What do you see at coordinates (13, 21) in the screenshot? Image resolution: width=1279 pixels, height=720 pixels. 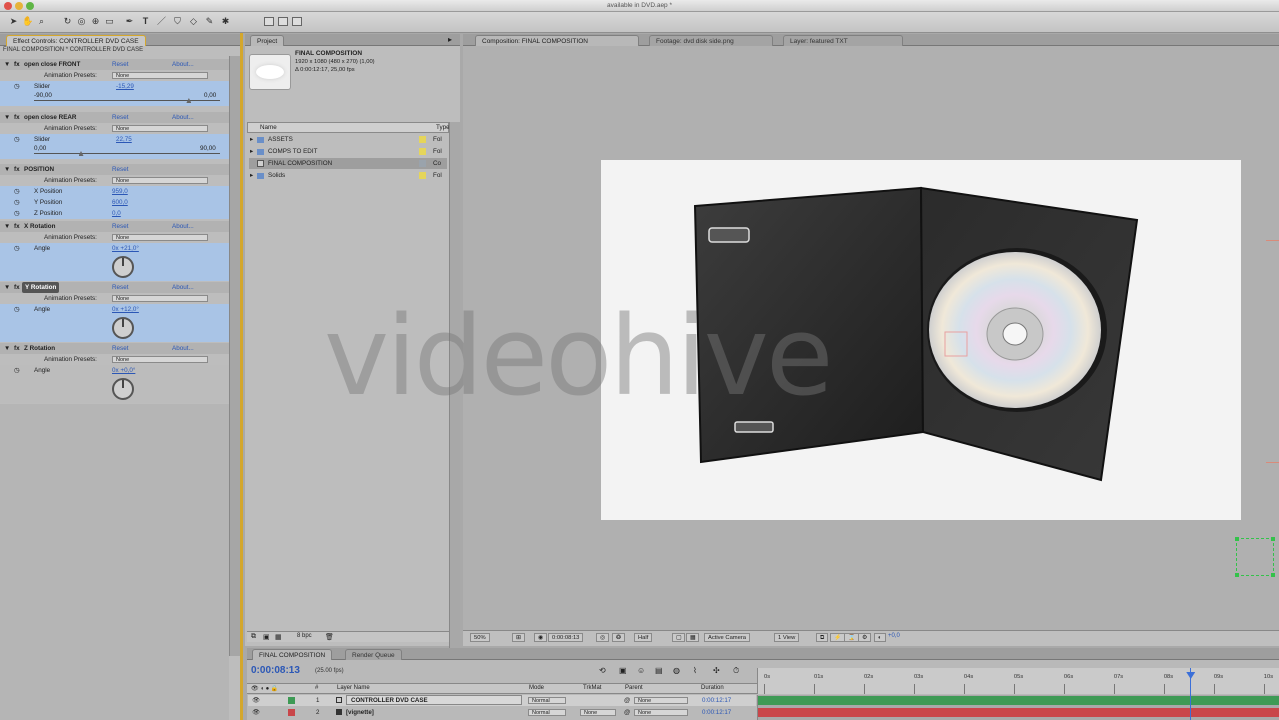 I see `selection-tool-icon: ➤` at bounding box center [13, 21].